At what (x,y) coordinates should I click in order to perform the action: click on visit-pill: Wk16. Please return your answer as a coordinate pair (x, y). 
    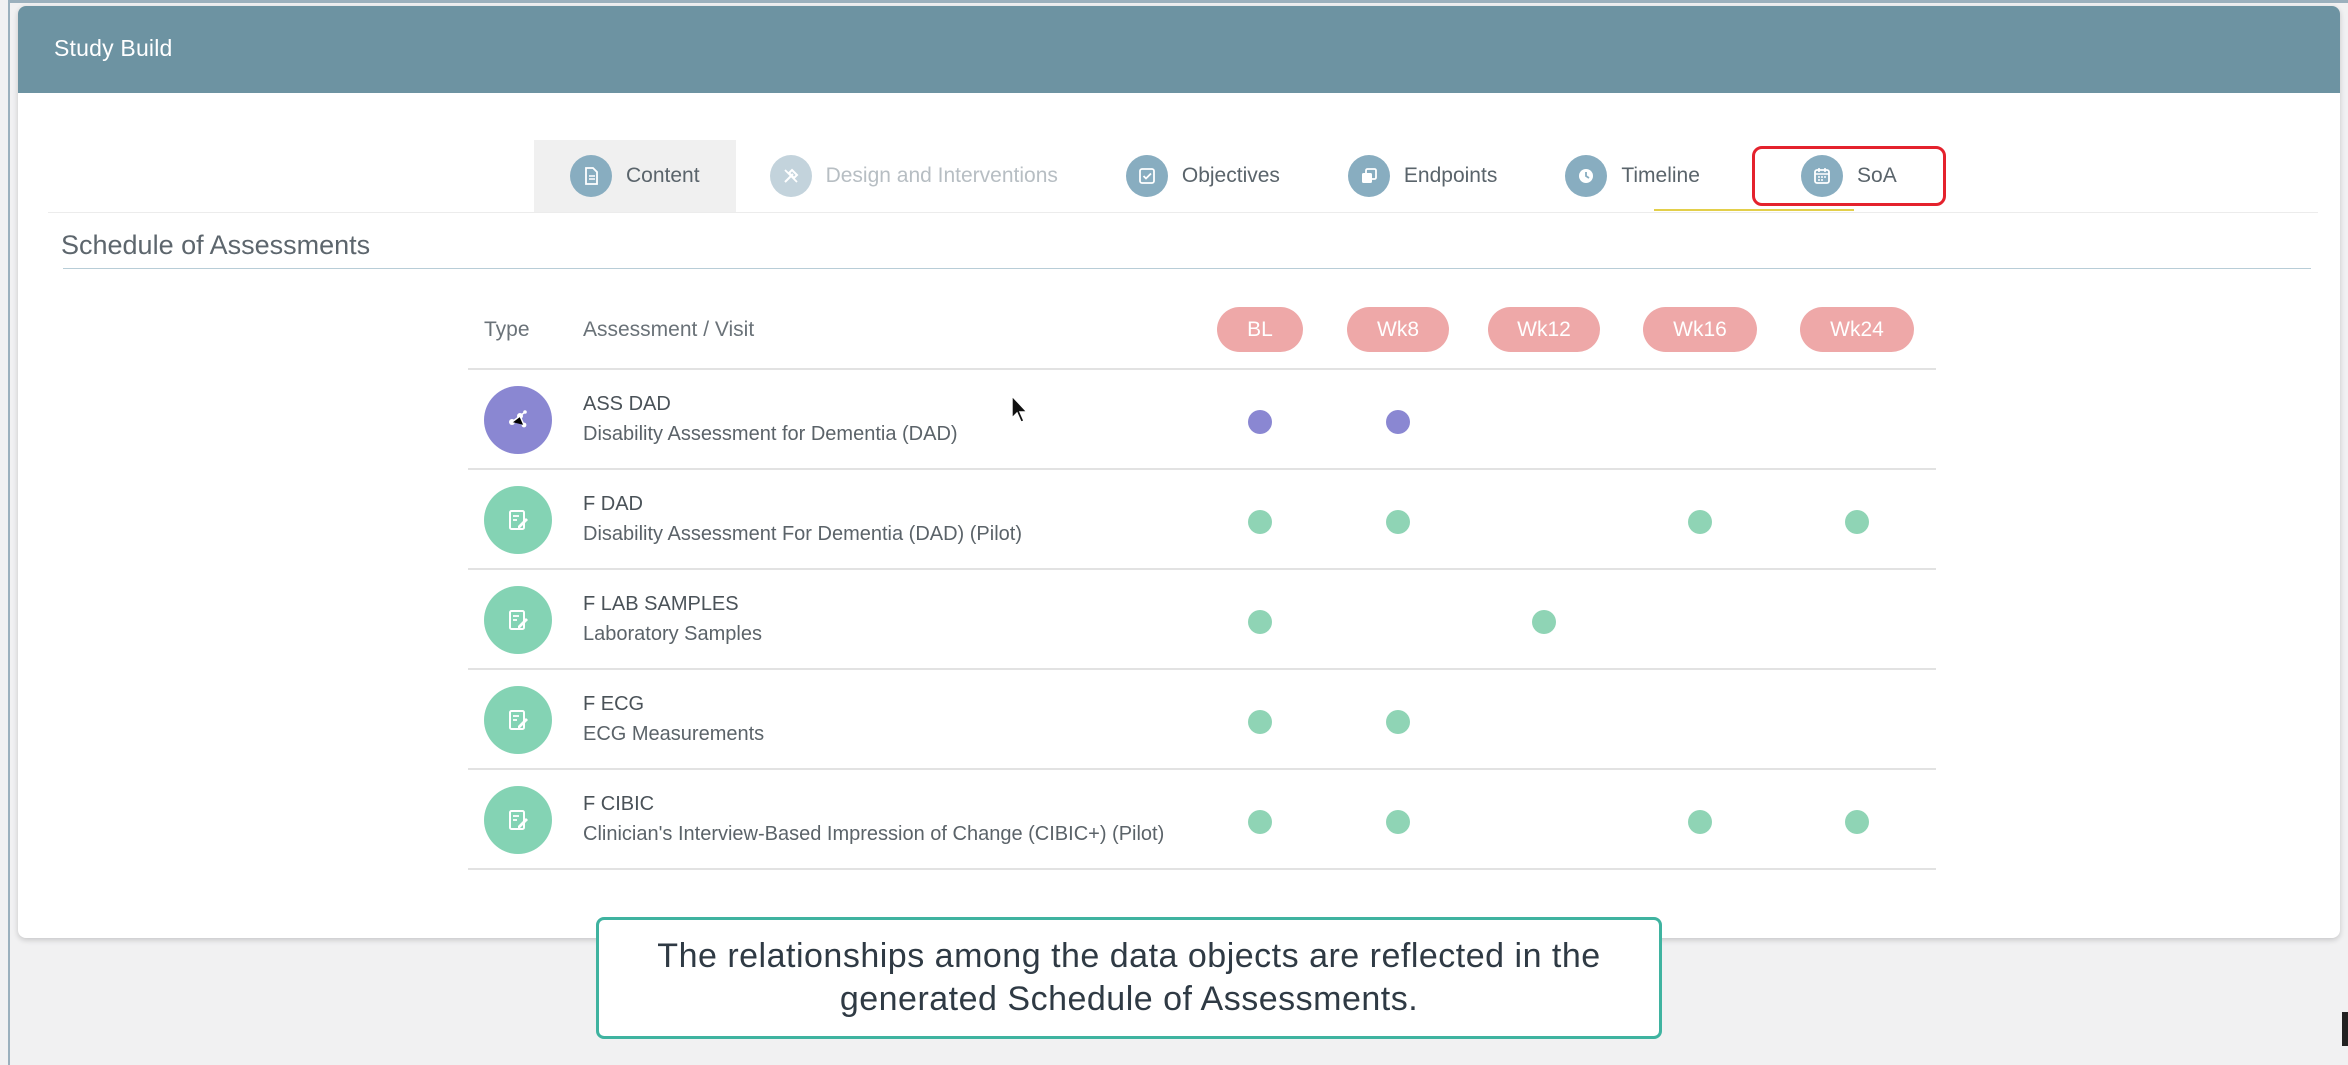
    Looking at the image, I should click on (1700, 329).